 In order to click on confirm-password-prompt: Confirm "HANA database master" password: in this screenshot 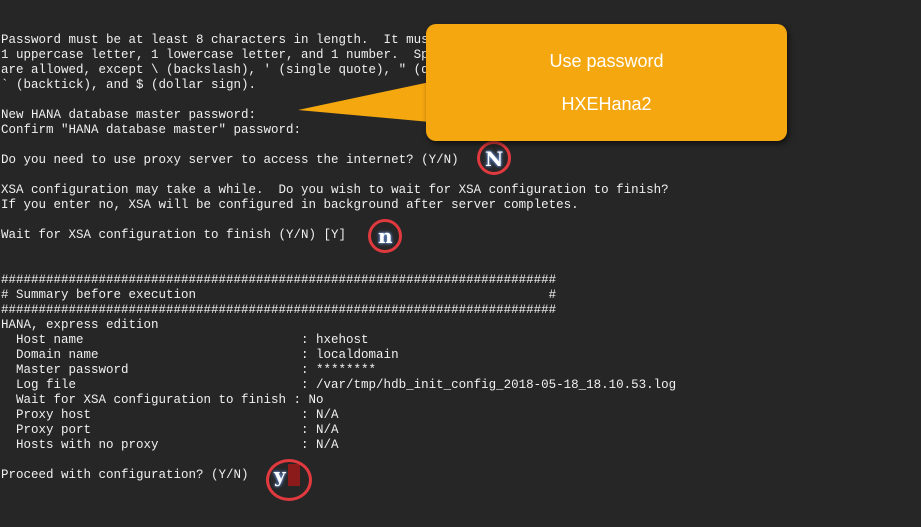, I will do `click(151, 130)`.